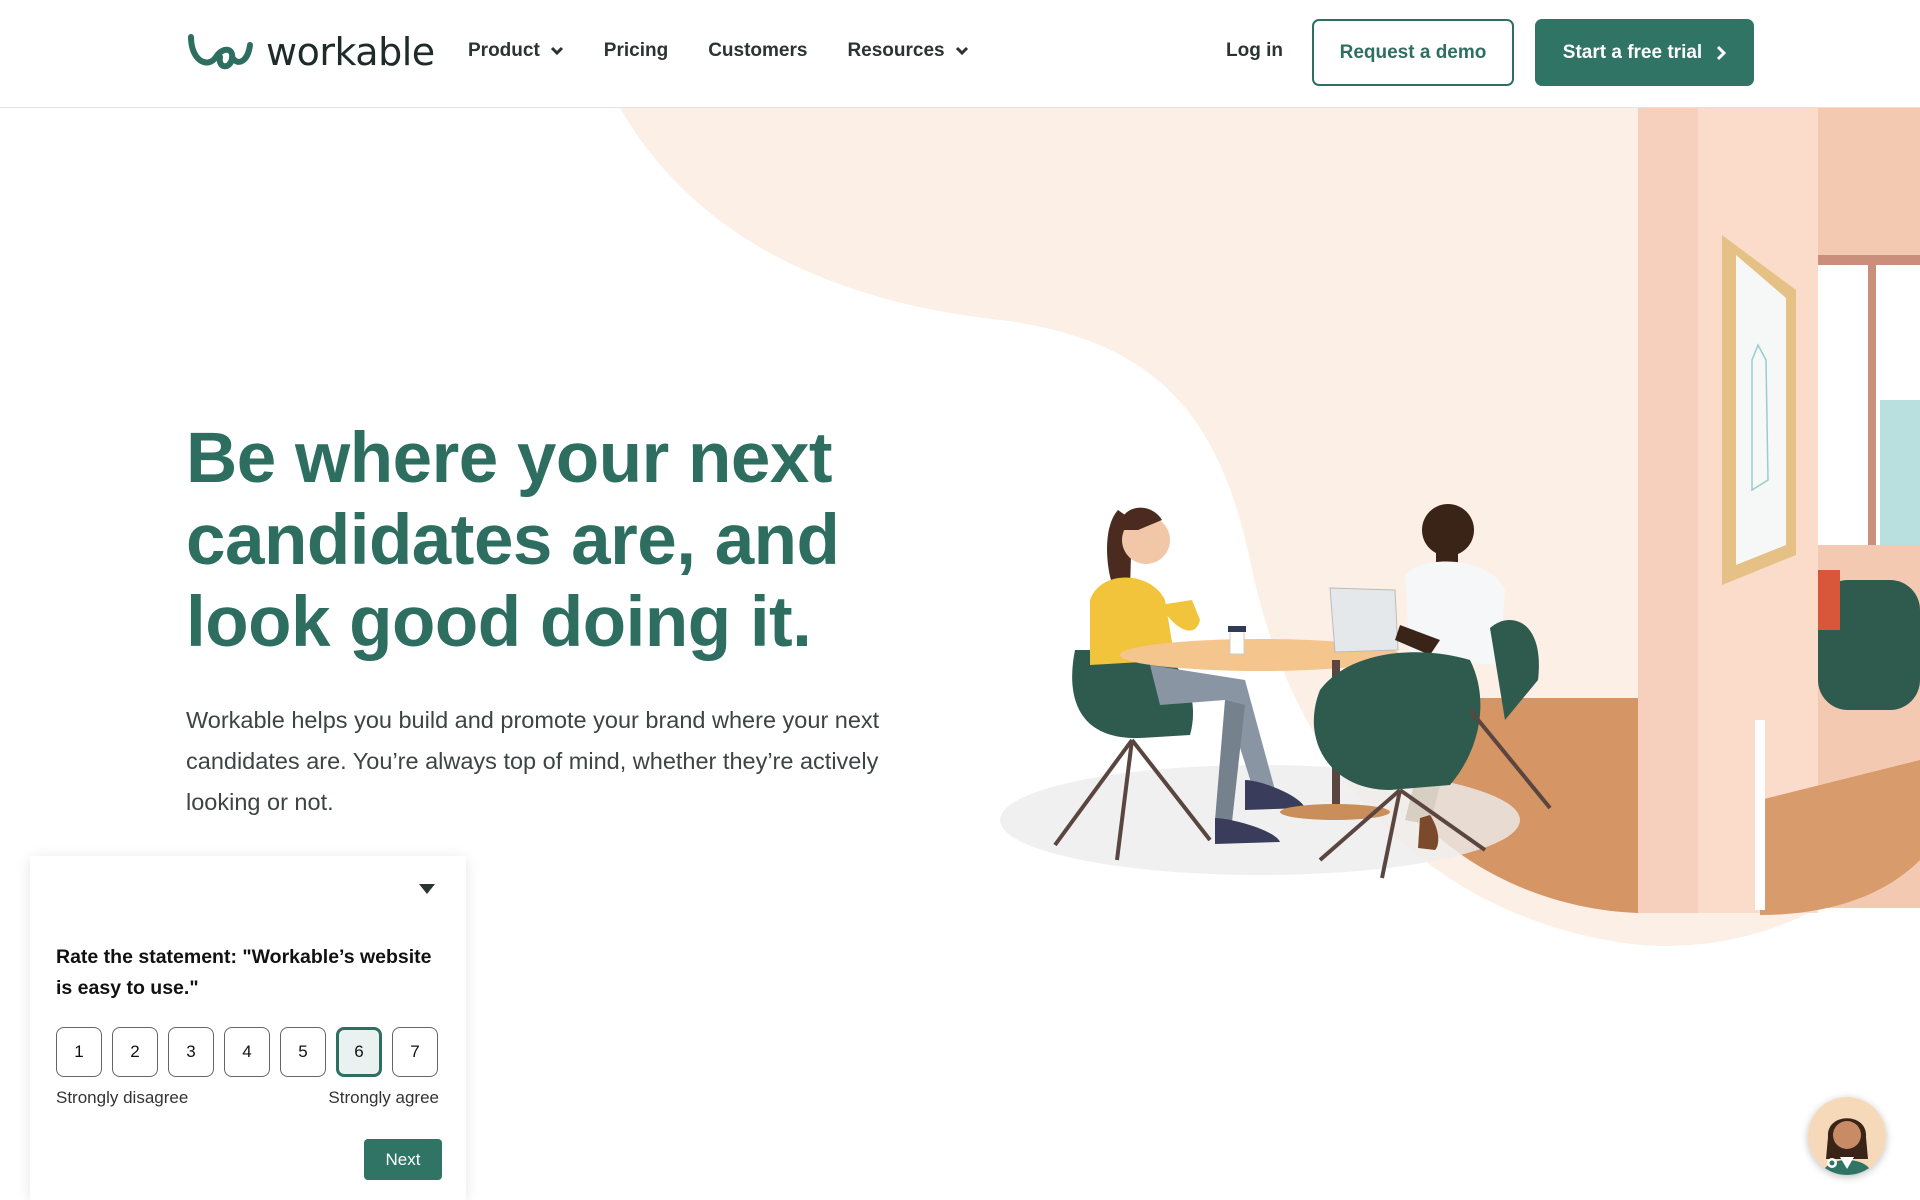 The width and height of the screenshot is (1920, 1200). What do you see at coordinates (1237, 642) in the screenshot?
I see `coffee-cup` at bounding box center [1237, 642].